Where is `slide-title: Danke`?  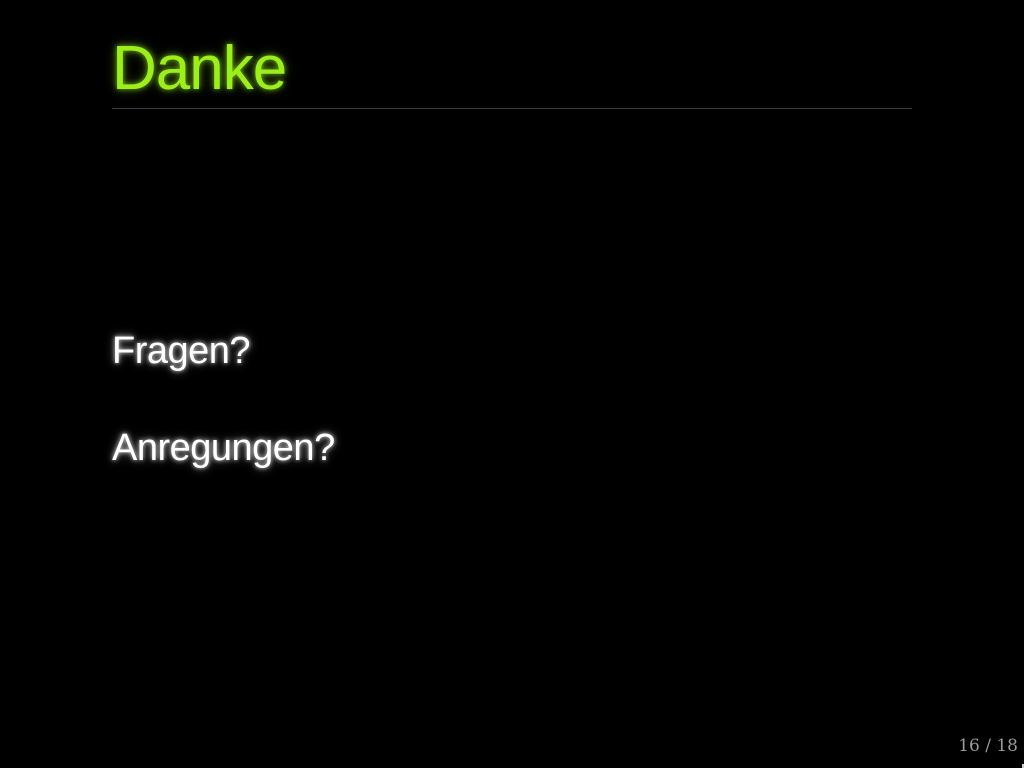 slide-title: Danke is located at coordinates (199, 68).